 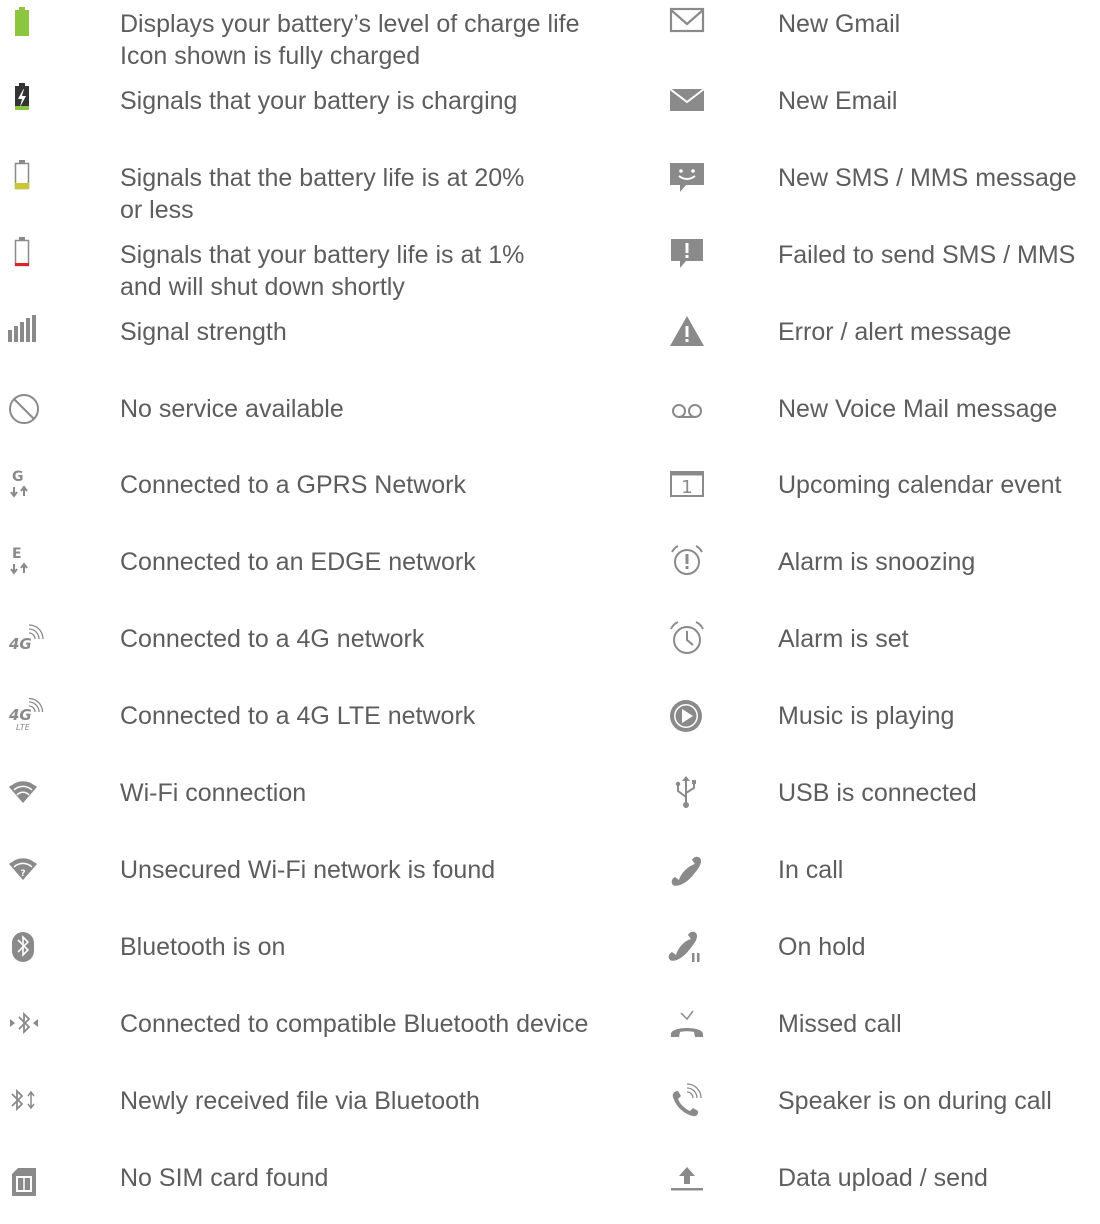 What do you see at coordinates (26, 1101) in the screenshot?
I see `bluetooth-file-icon` at bounding box center [26, 1101].